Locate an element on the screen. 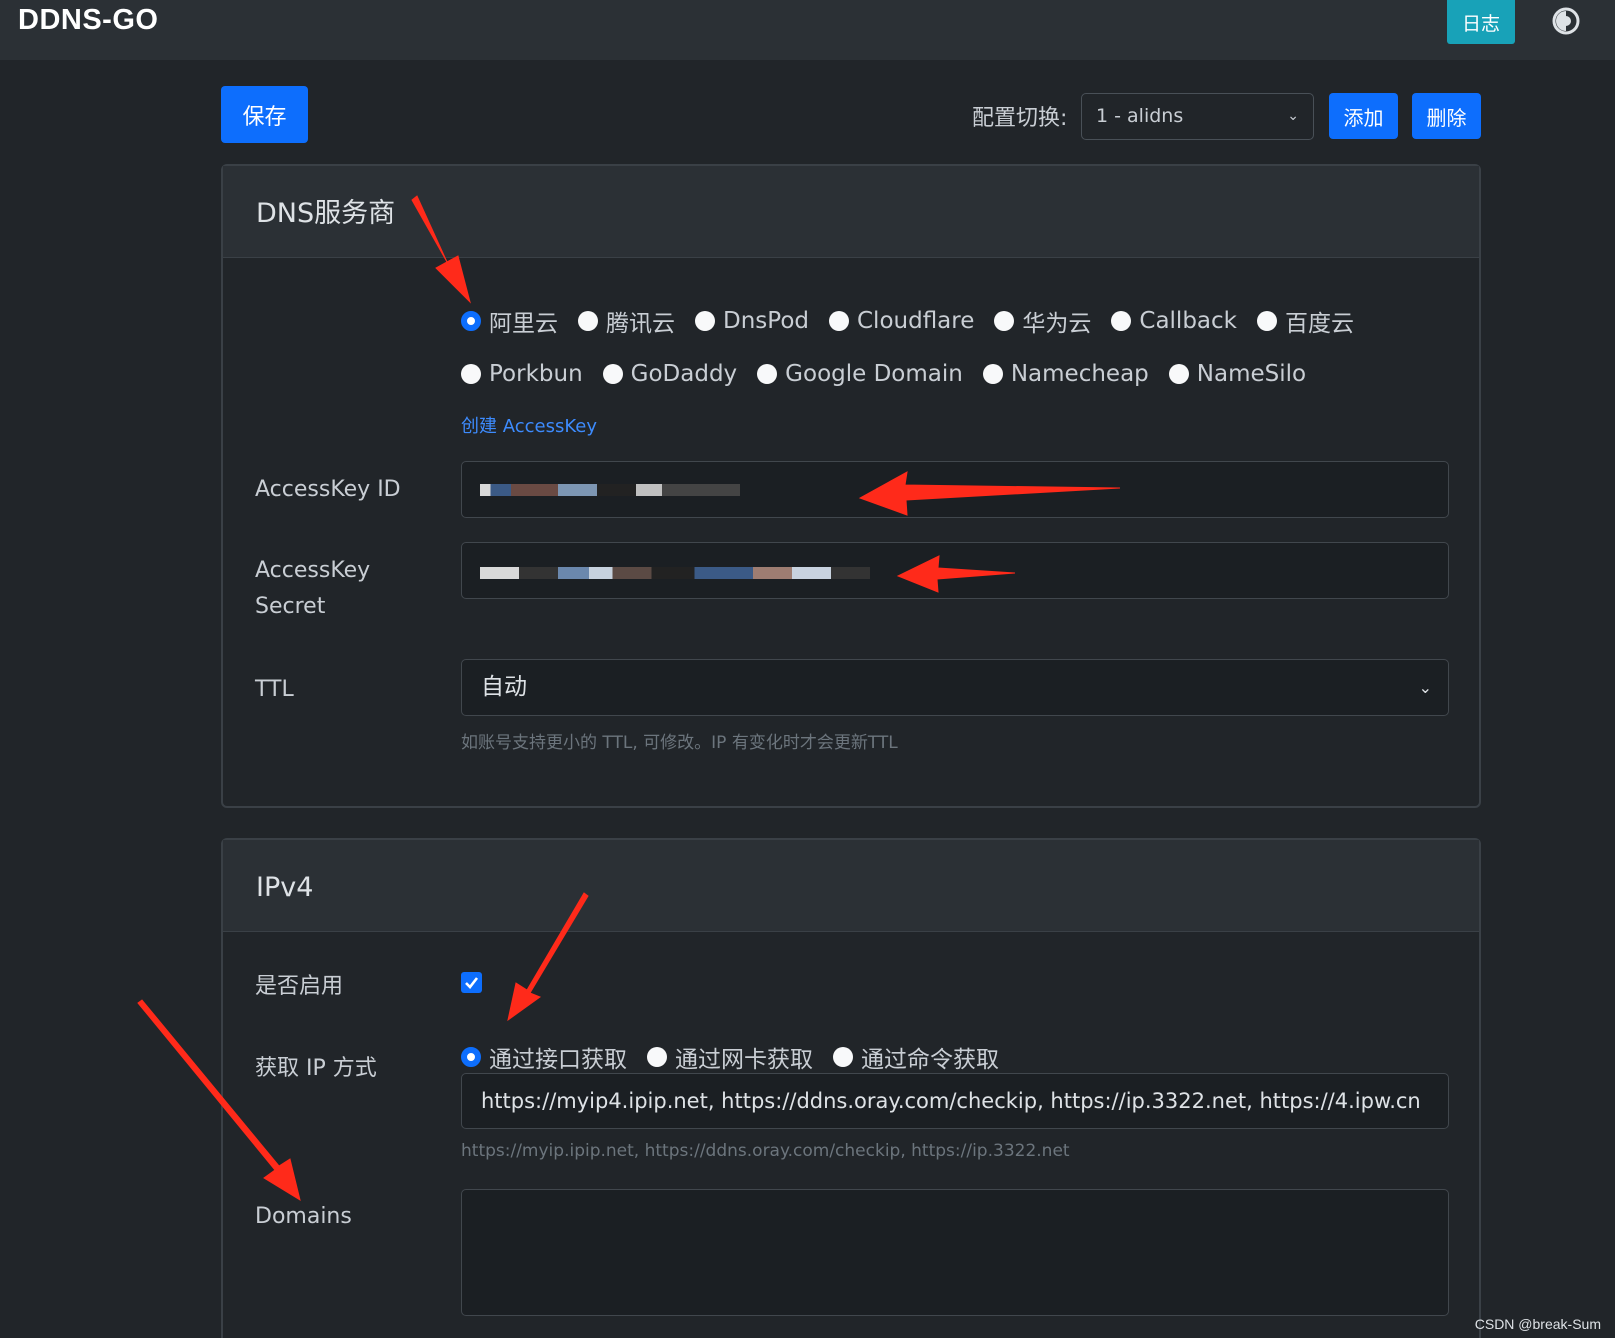 This screenshot has height=1338, width=1615. provider-option: 阿里云 is located at coordinates (509, 321).